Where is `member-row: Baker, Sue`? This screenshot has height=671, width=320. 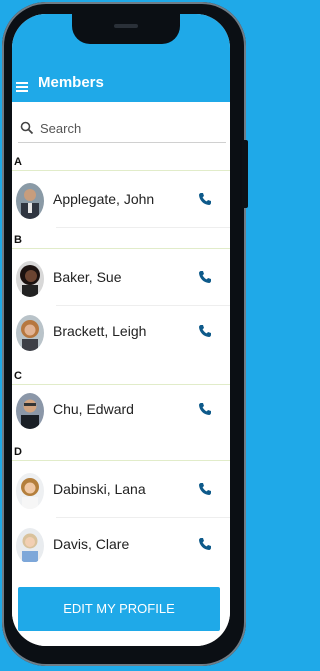
member-row: Baker, Sue is located at coordinates (121, 279).